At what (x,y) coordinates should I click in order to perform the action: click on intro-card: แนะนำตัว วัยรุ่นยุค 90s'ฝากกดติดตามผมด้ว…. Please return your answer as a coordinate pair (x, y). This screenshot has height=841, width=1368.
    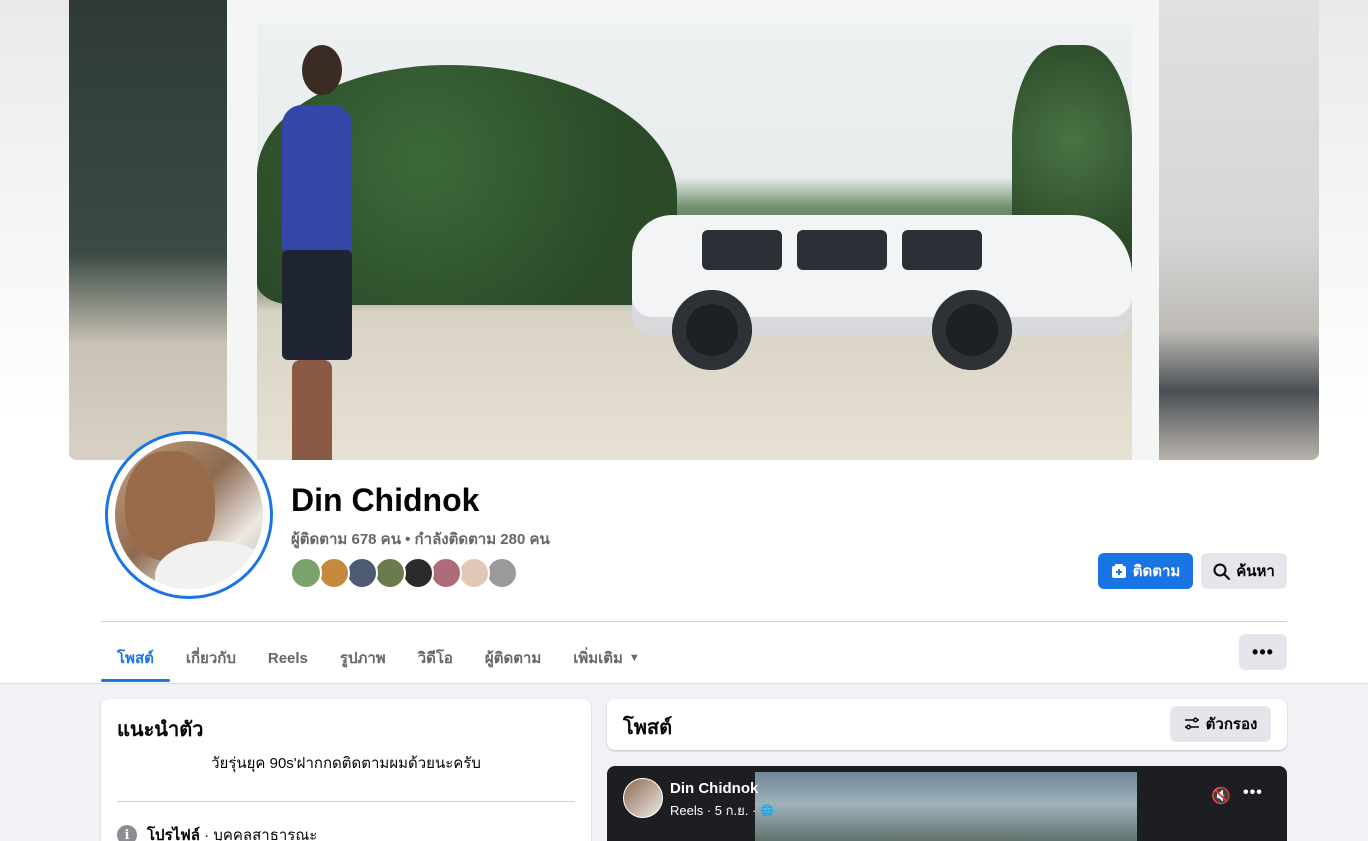
    Looking at the image, I should click on (346, 770).